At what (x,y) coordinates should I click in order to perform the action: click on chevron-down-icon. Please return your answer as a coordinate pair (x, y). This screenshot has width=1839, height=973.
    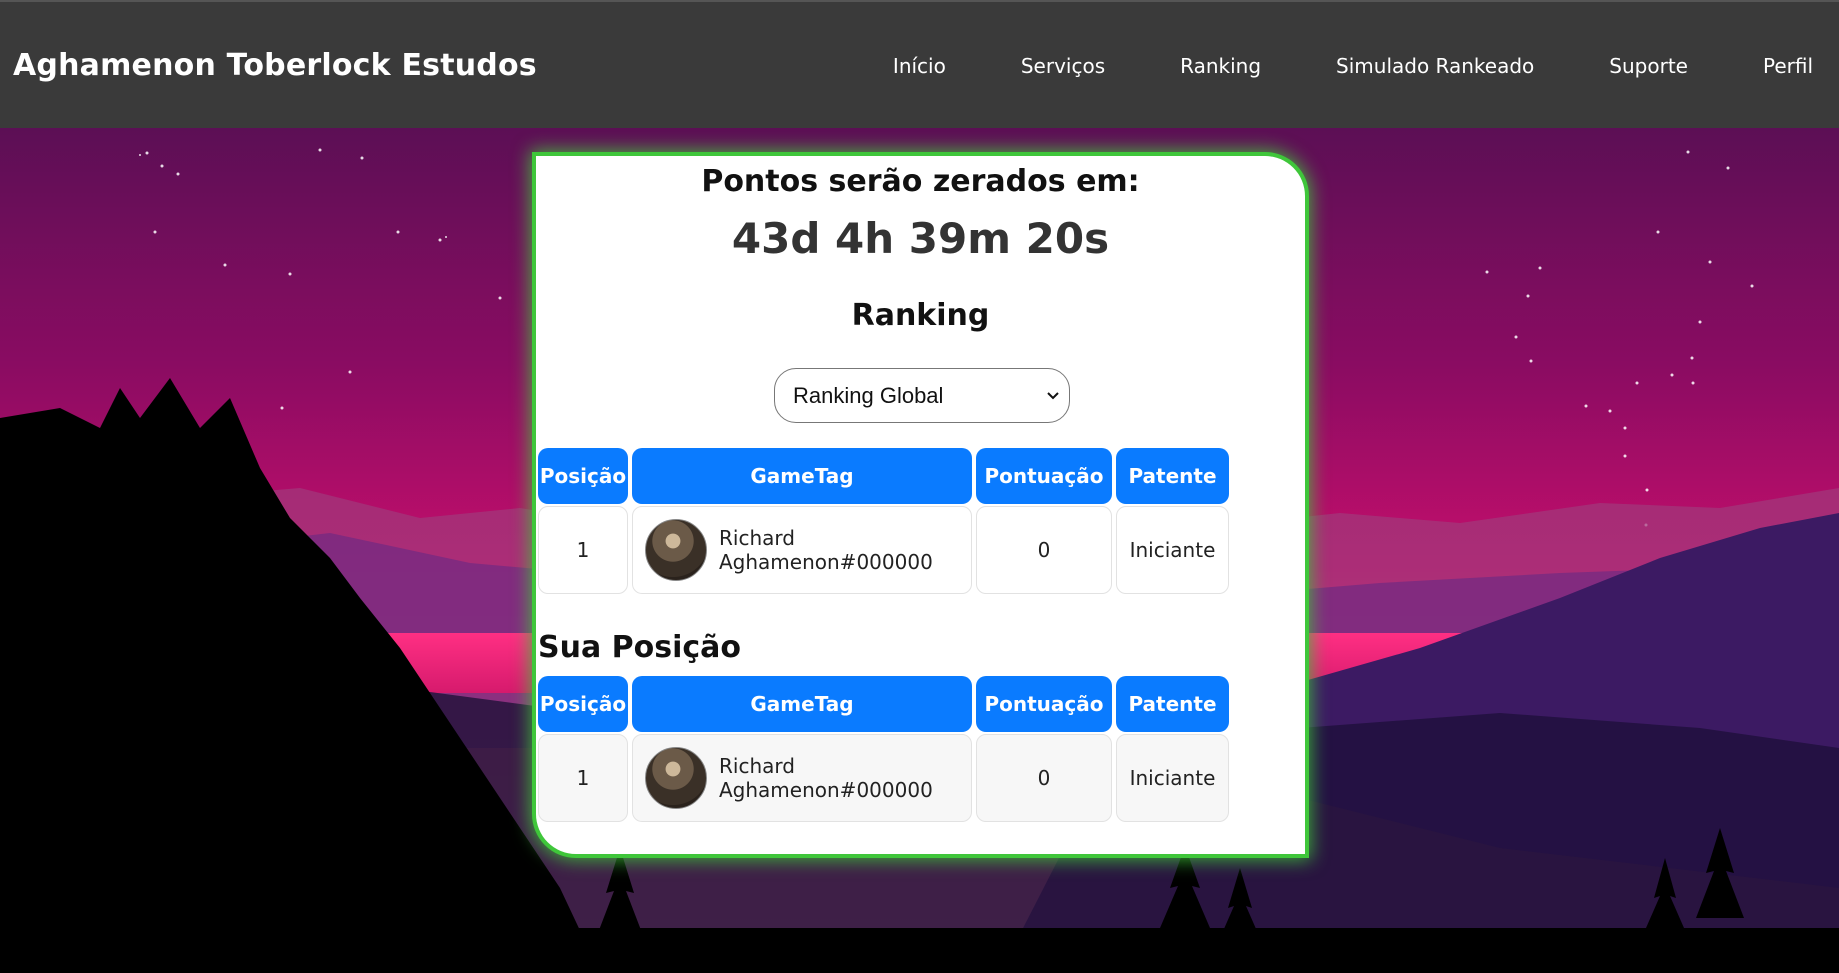
    Looking at the image, I should click on (1053, 395).